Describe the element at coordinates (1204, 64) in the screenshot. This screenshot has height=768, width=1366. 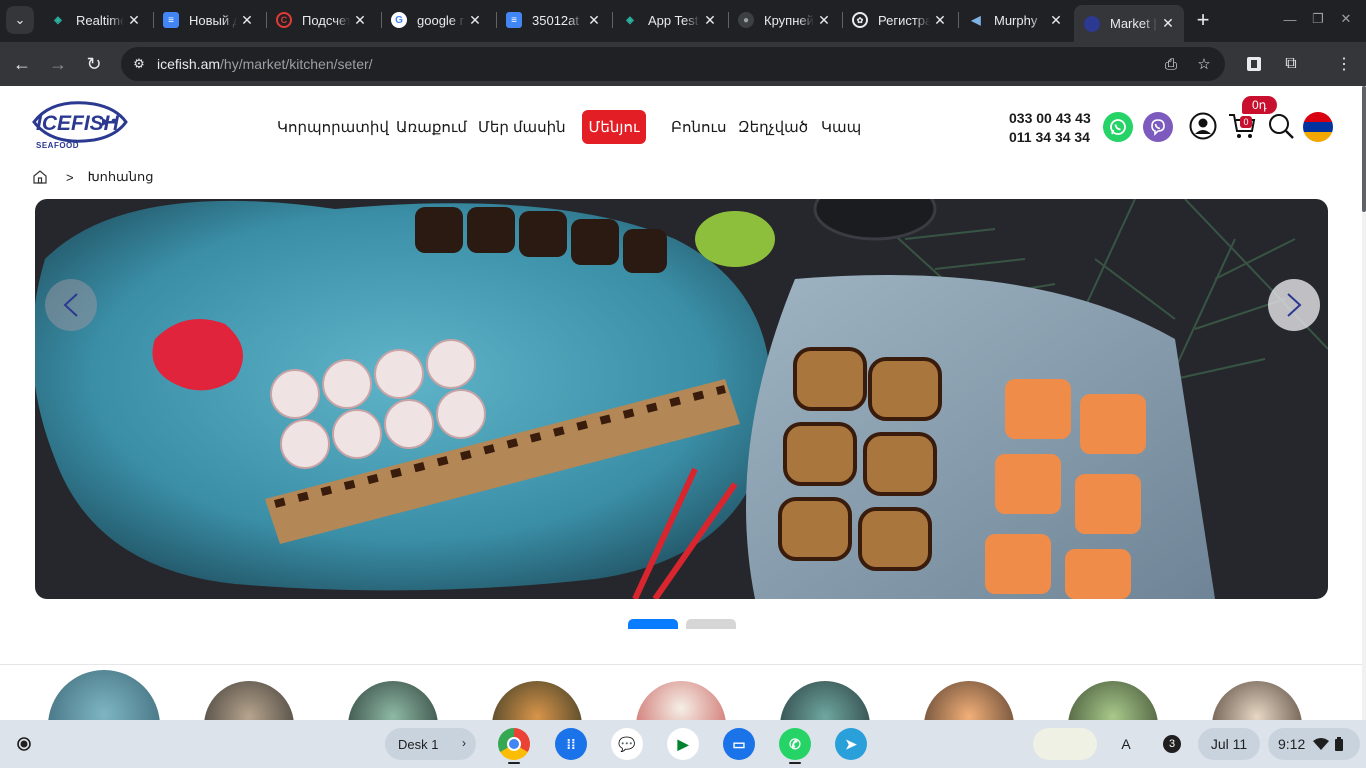
I see `bookmark-star-icon: ☆` at that location.